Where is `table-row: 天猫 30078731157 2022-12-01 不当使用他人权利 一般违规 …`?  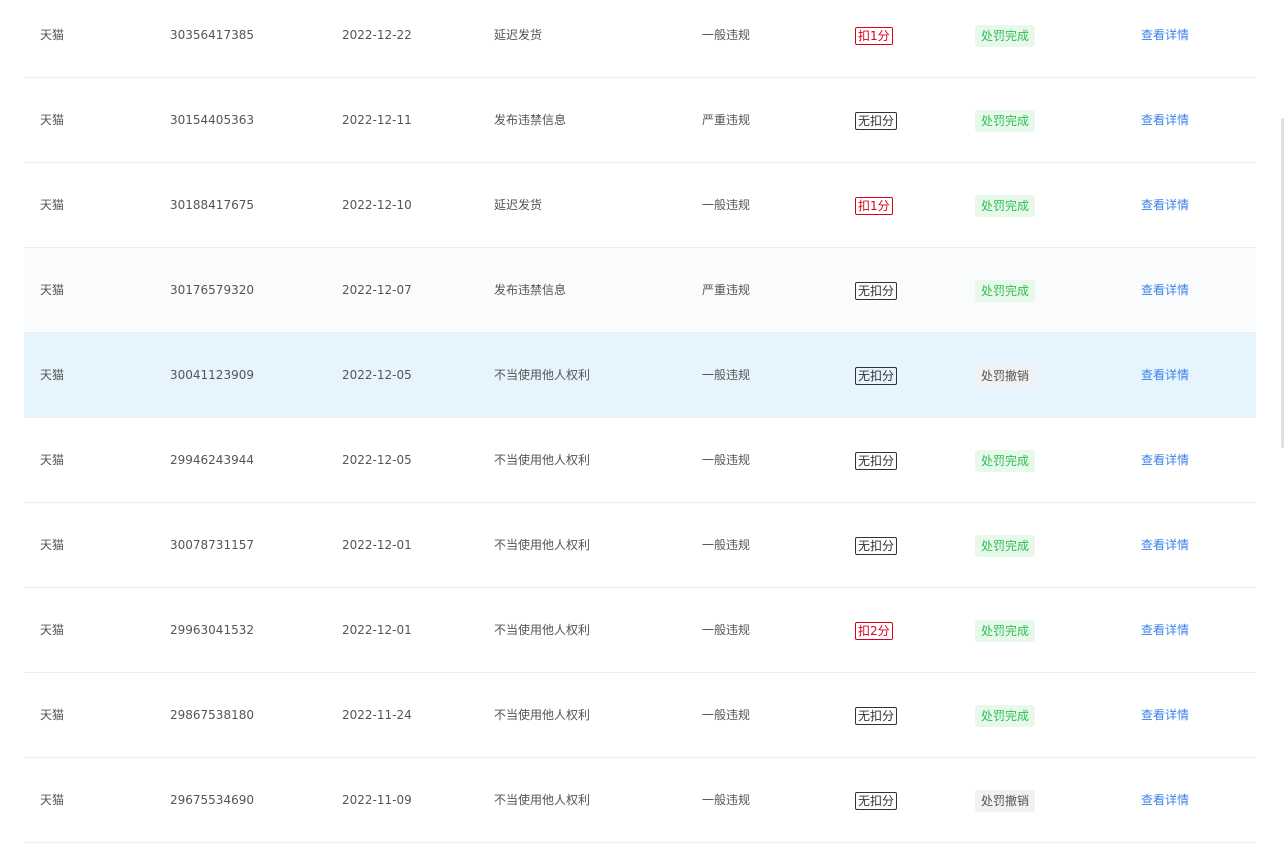 table-row: 天猫 30078731157 2022-12-01 不当使用他人权利 一般违规 … is located at coordinates (640, 545).